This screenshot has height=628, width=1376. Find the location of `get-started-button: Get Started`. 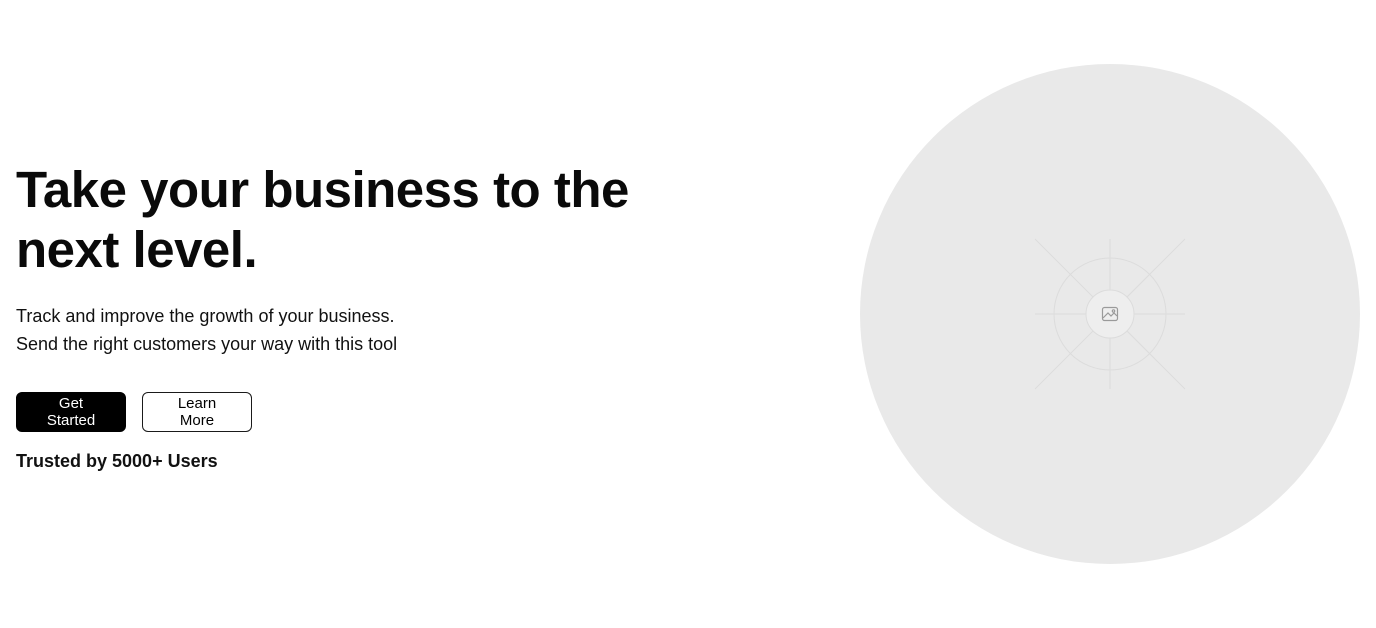

get-started-button: Get Started is located at coordinates (71, 412).